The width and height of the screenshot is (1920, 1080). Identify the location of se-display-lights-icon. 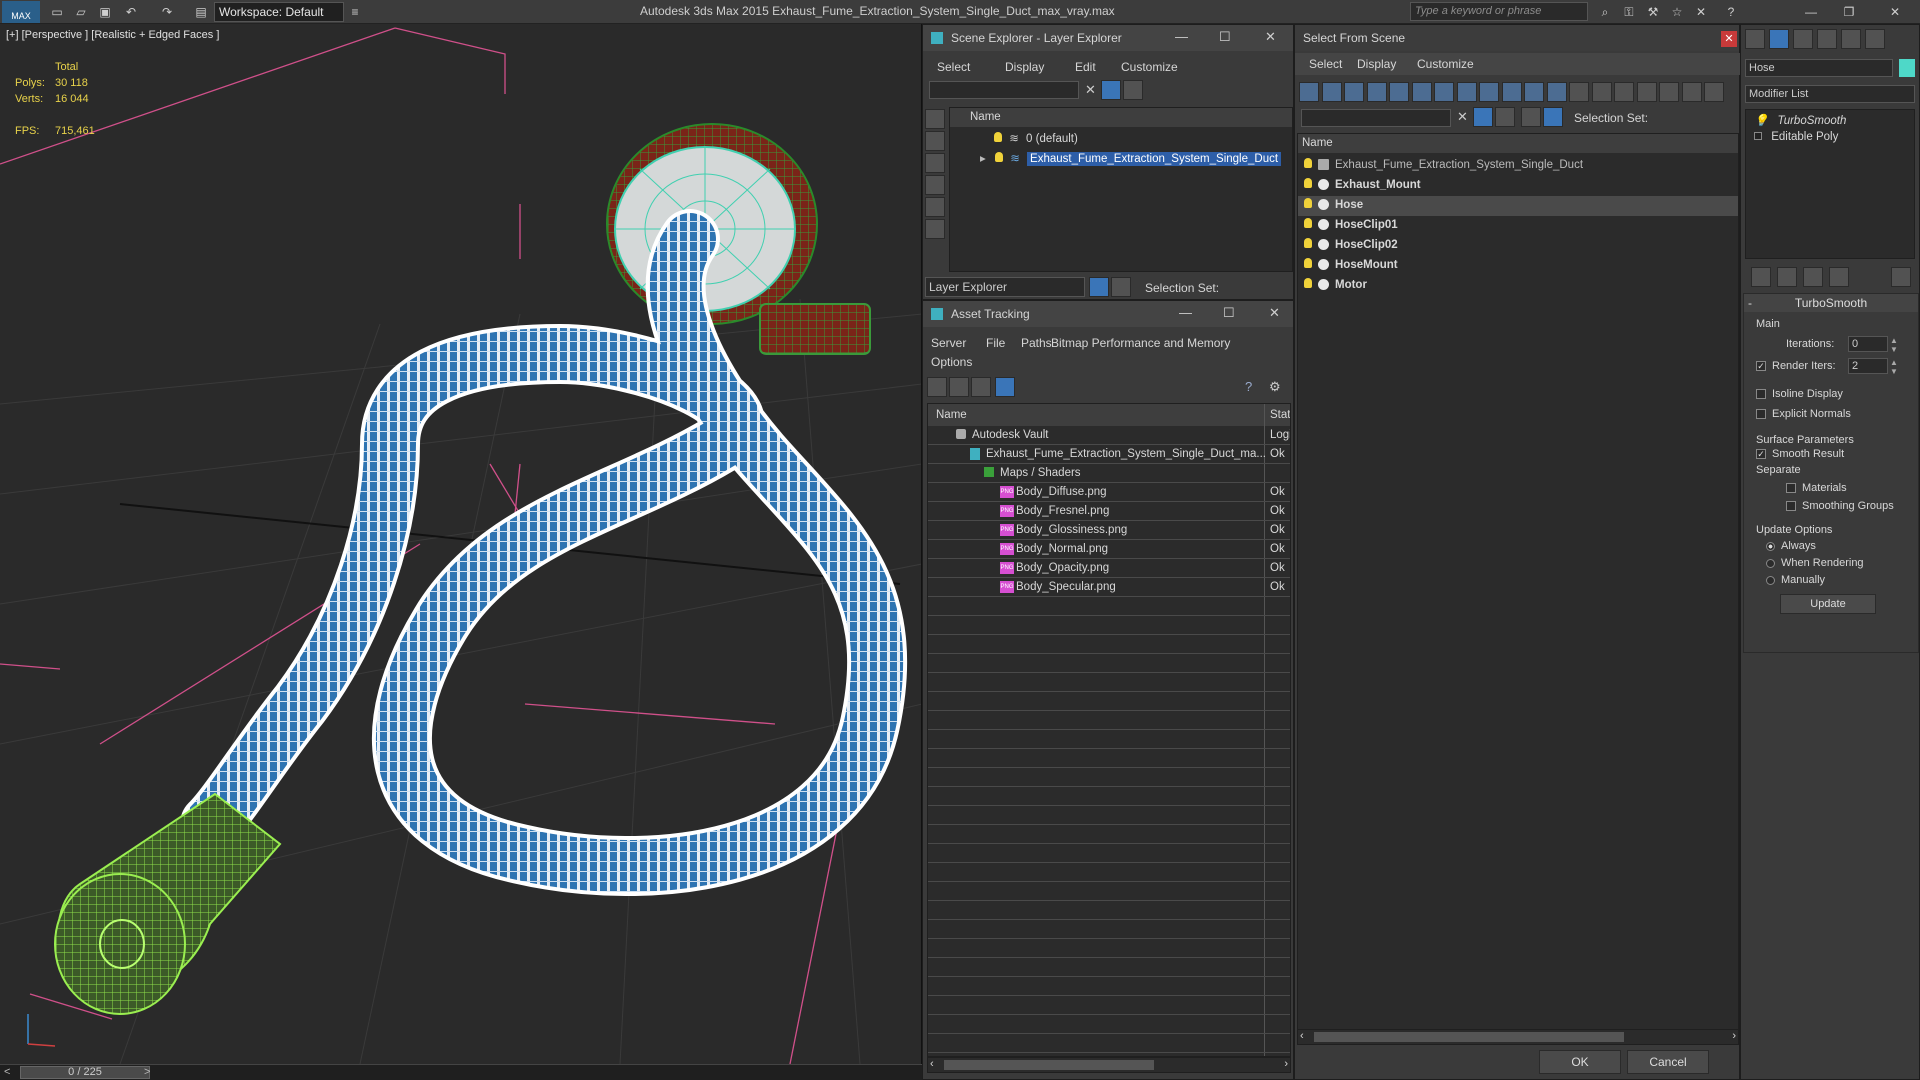
(935, 185).